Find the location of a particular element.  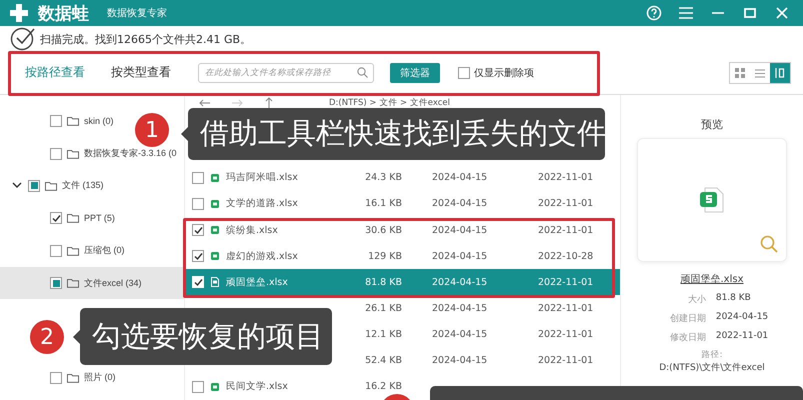

path-value: D:(NTFS)\文件\文件excel is located at coordinates (712, 368).